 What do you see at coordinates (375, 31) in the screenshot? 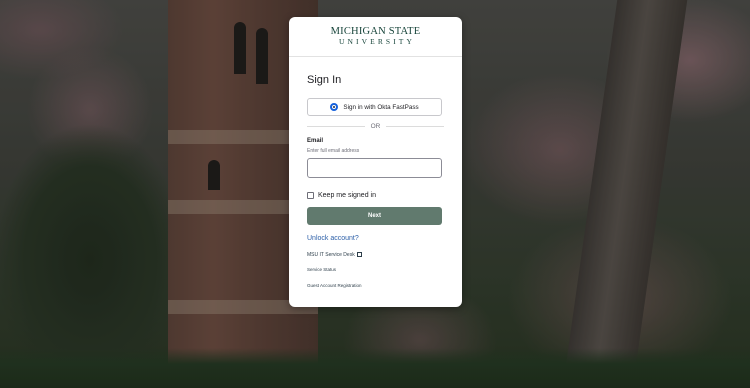
I see `msu-logo: MICHIGAN STATE` at bounding box center [375, 31].